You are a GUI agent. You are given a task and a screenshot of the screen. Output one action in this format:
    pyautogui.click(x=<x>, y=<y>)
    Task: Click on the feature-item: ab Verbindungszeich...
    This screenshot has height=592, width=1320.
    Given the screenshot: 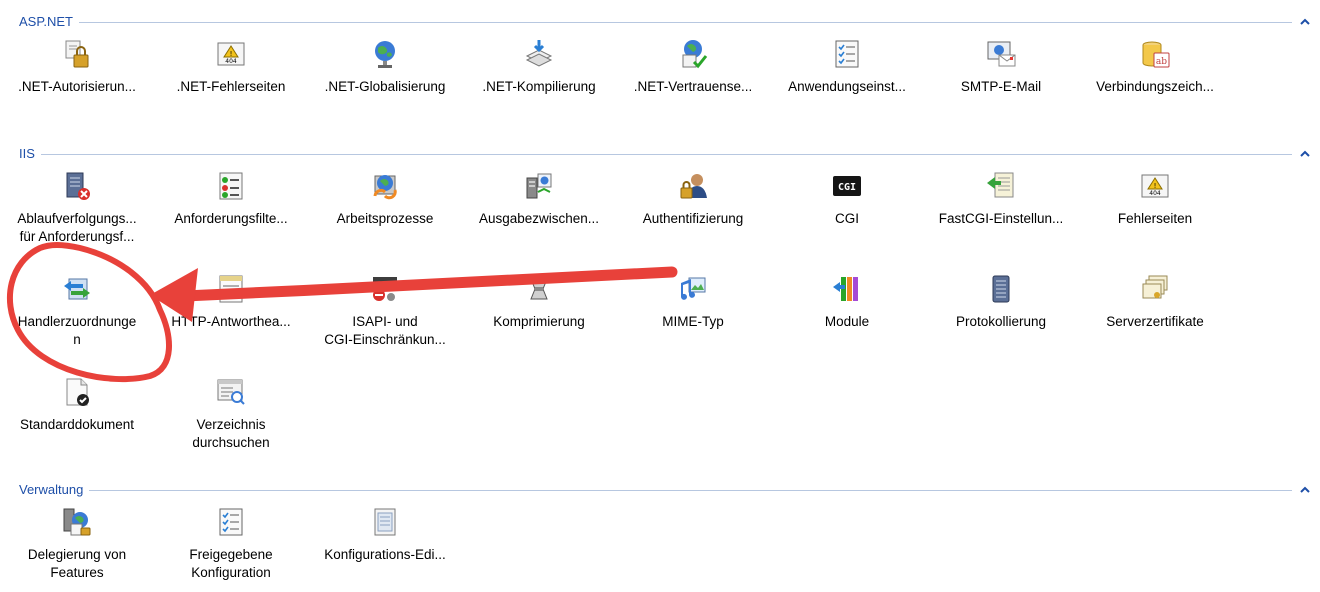 What is the action you would take?
    pyautogui.click(x=1155, y=83)
    